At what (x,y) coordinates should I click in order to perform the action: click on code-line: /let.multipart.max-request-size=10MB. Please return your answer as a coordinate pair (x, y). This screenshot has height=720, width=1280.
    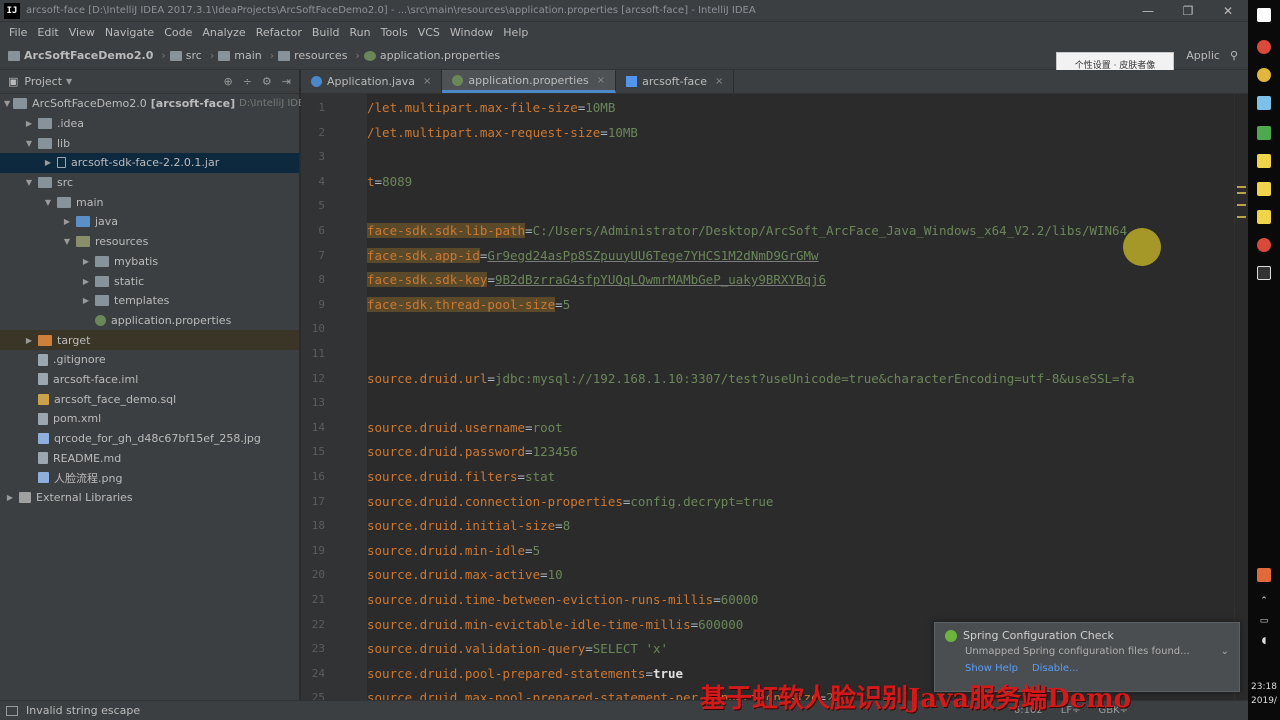
    Looking at the image, I should click on (502, 133).